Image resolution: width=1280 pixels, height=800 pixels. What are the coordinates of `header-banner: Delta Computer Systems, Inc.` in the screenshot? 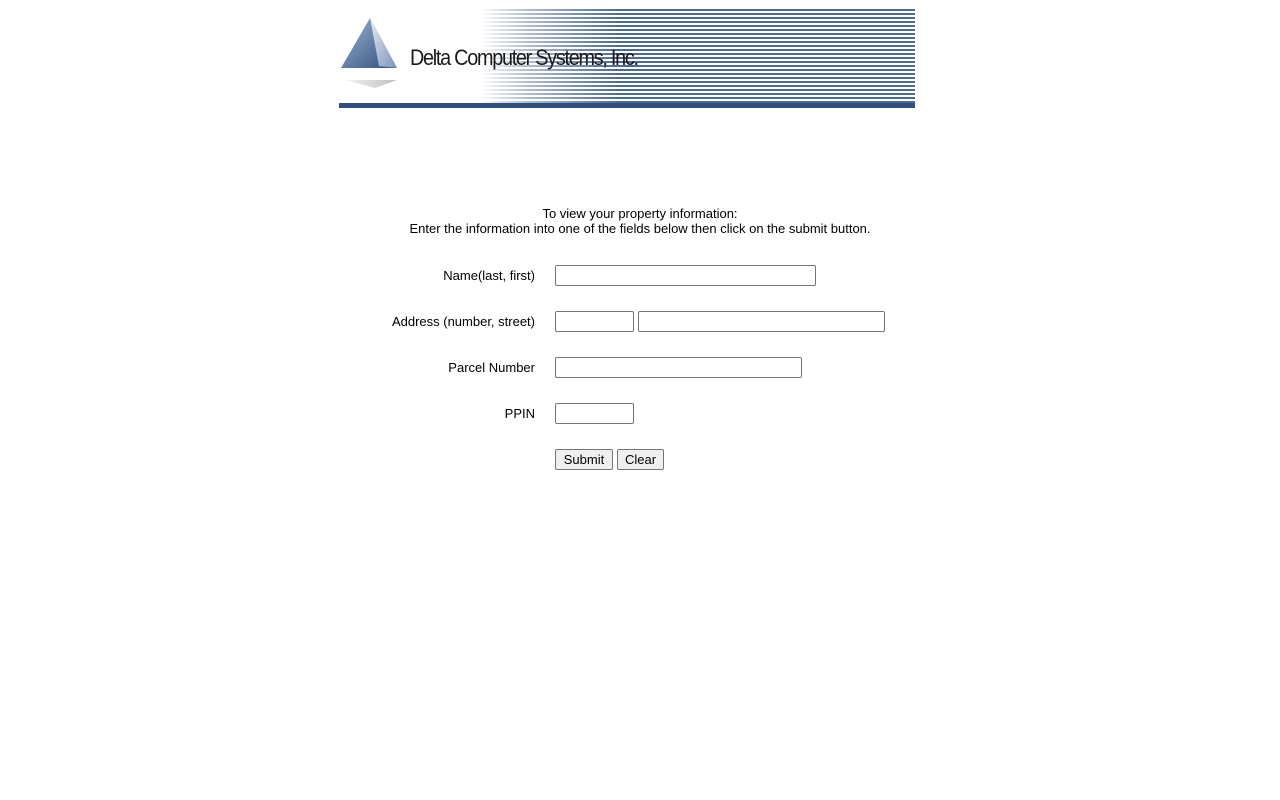 It's located at (627, 58).